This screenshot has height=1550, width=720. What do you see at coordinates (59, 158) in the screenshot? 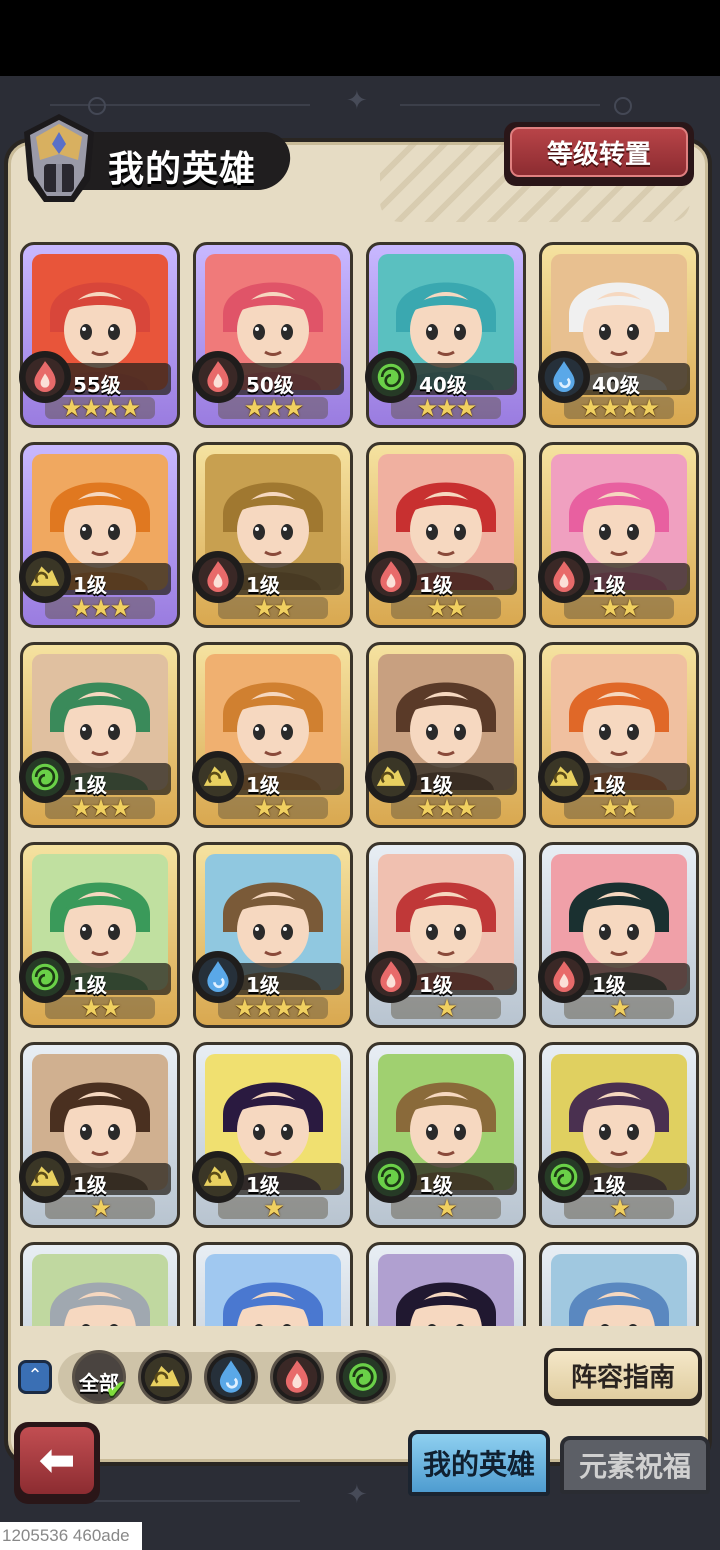
I see `helmet-icon` at bounding box center [59, 158].